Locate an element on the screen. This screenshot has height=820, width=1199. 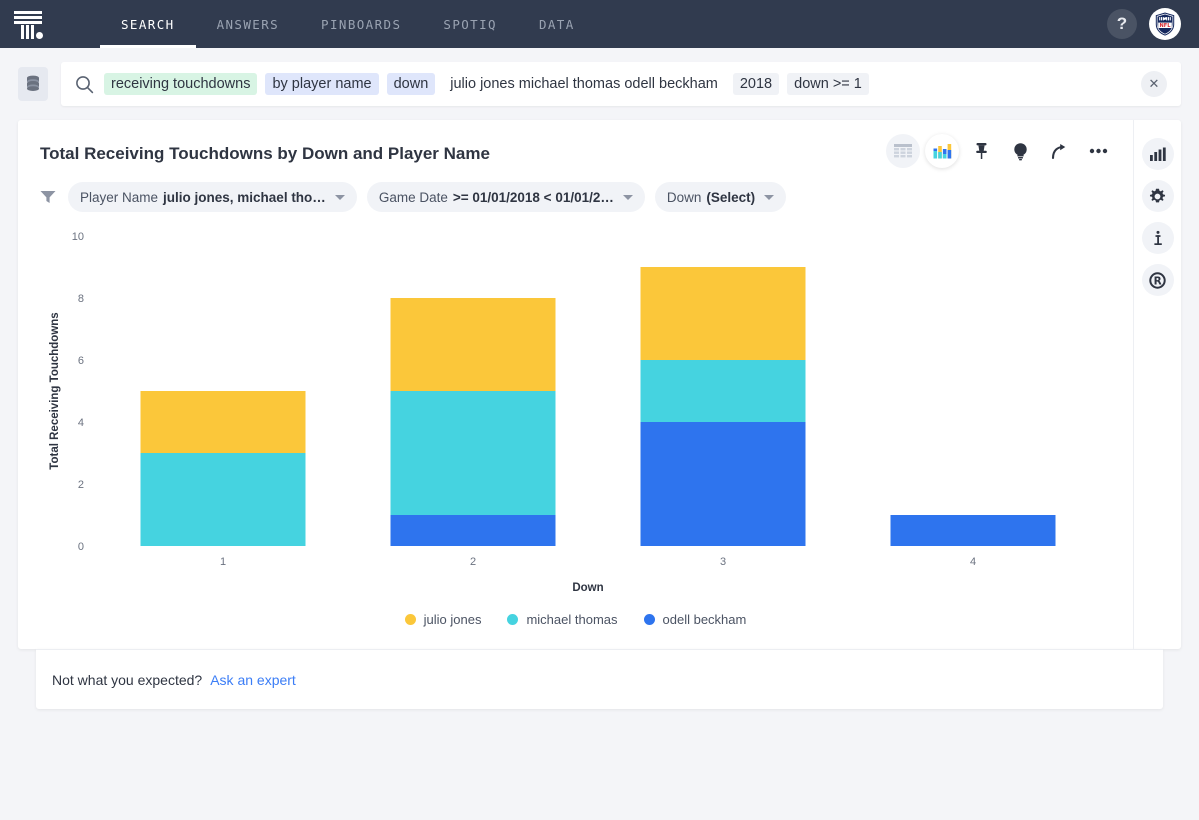
nav-tab-pinboards: PINBOARDS is located at coordinates (361, 24).